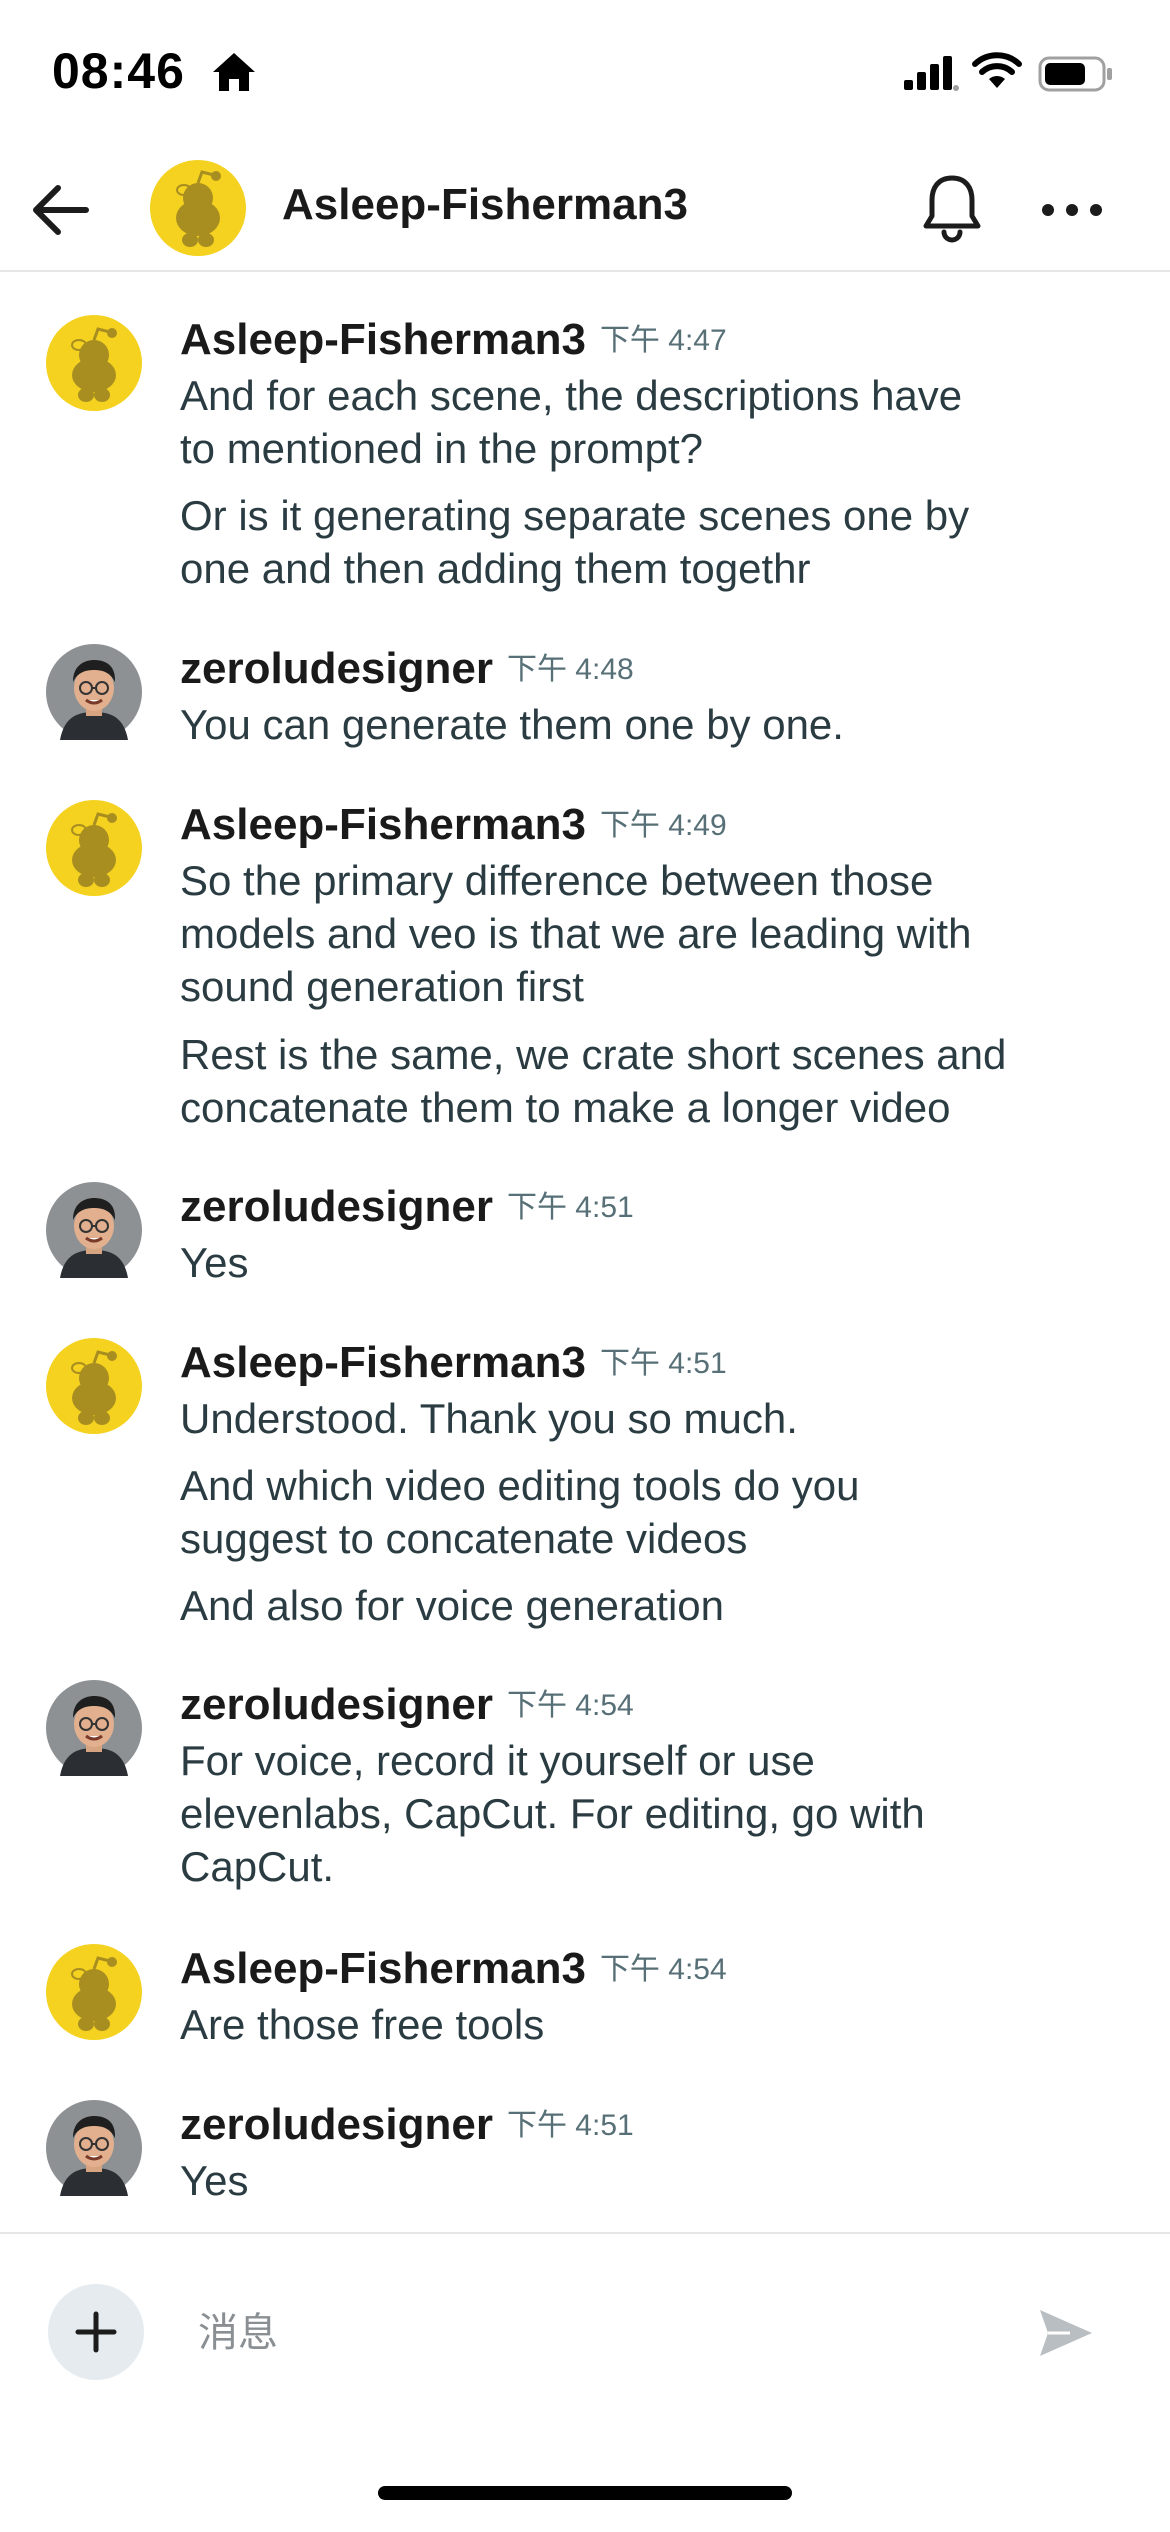 The width and height of the screenshot is (1170, 2532). What do you see at coordinates (198, 208) in the screenshot?
I see `header-avatar` at bounding box center [198, 208].